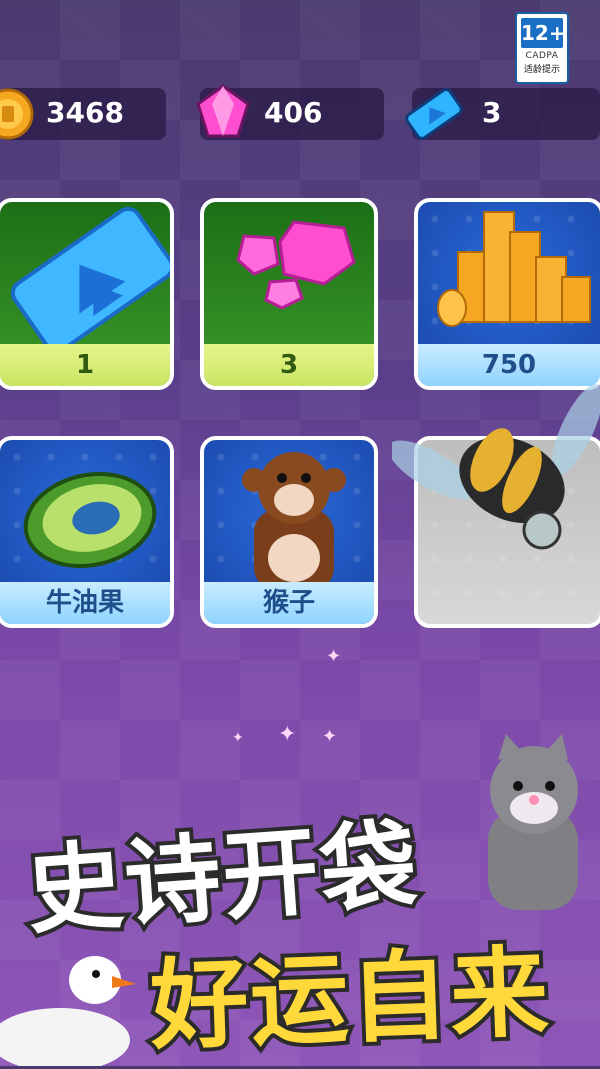 The height and width of the screenshot is (1069, 600). I want to click on banner-title-line2: 好运自来, so click(350, 1000).